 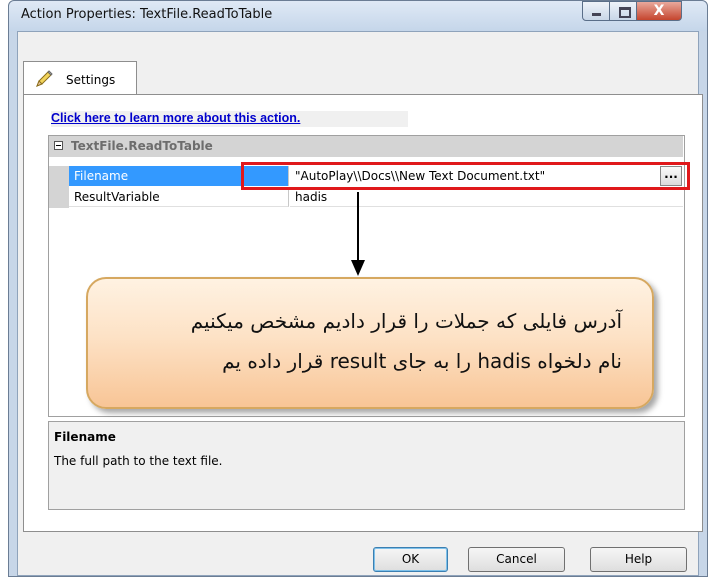 What do you see at coordinates (44, 78) in the screenshot?
I see `pencil-icon` at bounding box center [44, 78].